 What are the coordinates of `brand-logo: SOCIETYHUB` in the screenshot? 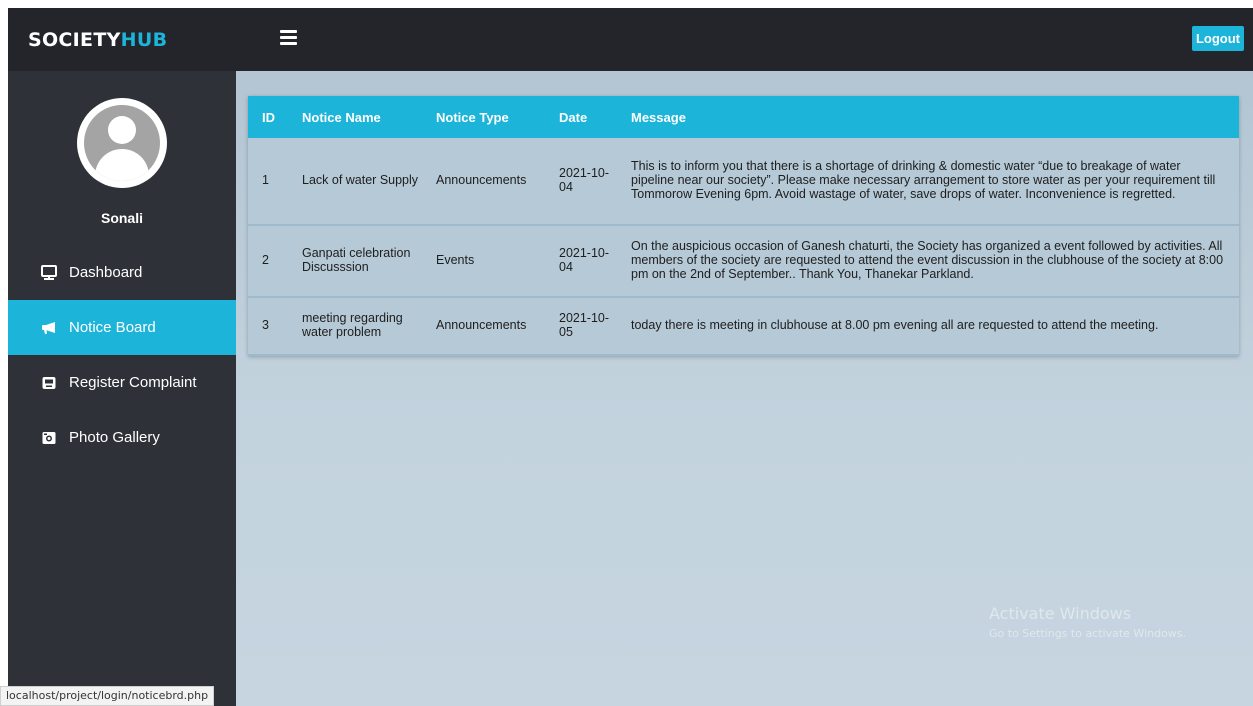 It's located at (97, 40).